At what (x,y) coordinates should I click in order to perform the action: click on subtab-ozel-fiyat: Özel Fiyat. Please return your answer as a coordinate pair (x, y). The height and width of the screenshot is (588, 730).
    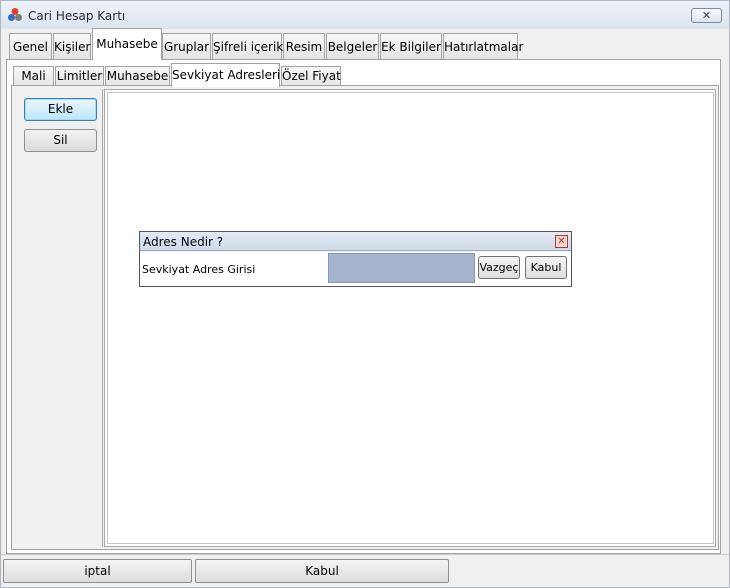
    Looking at the image, I should click on (311, 76).